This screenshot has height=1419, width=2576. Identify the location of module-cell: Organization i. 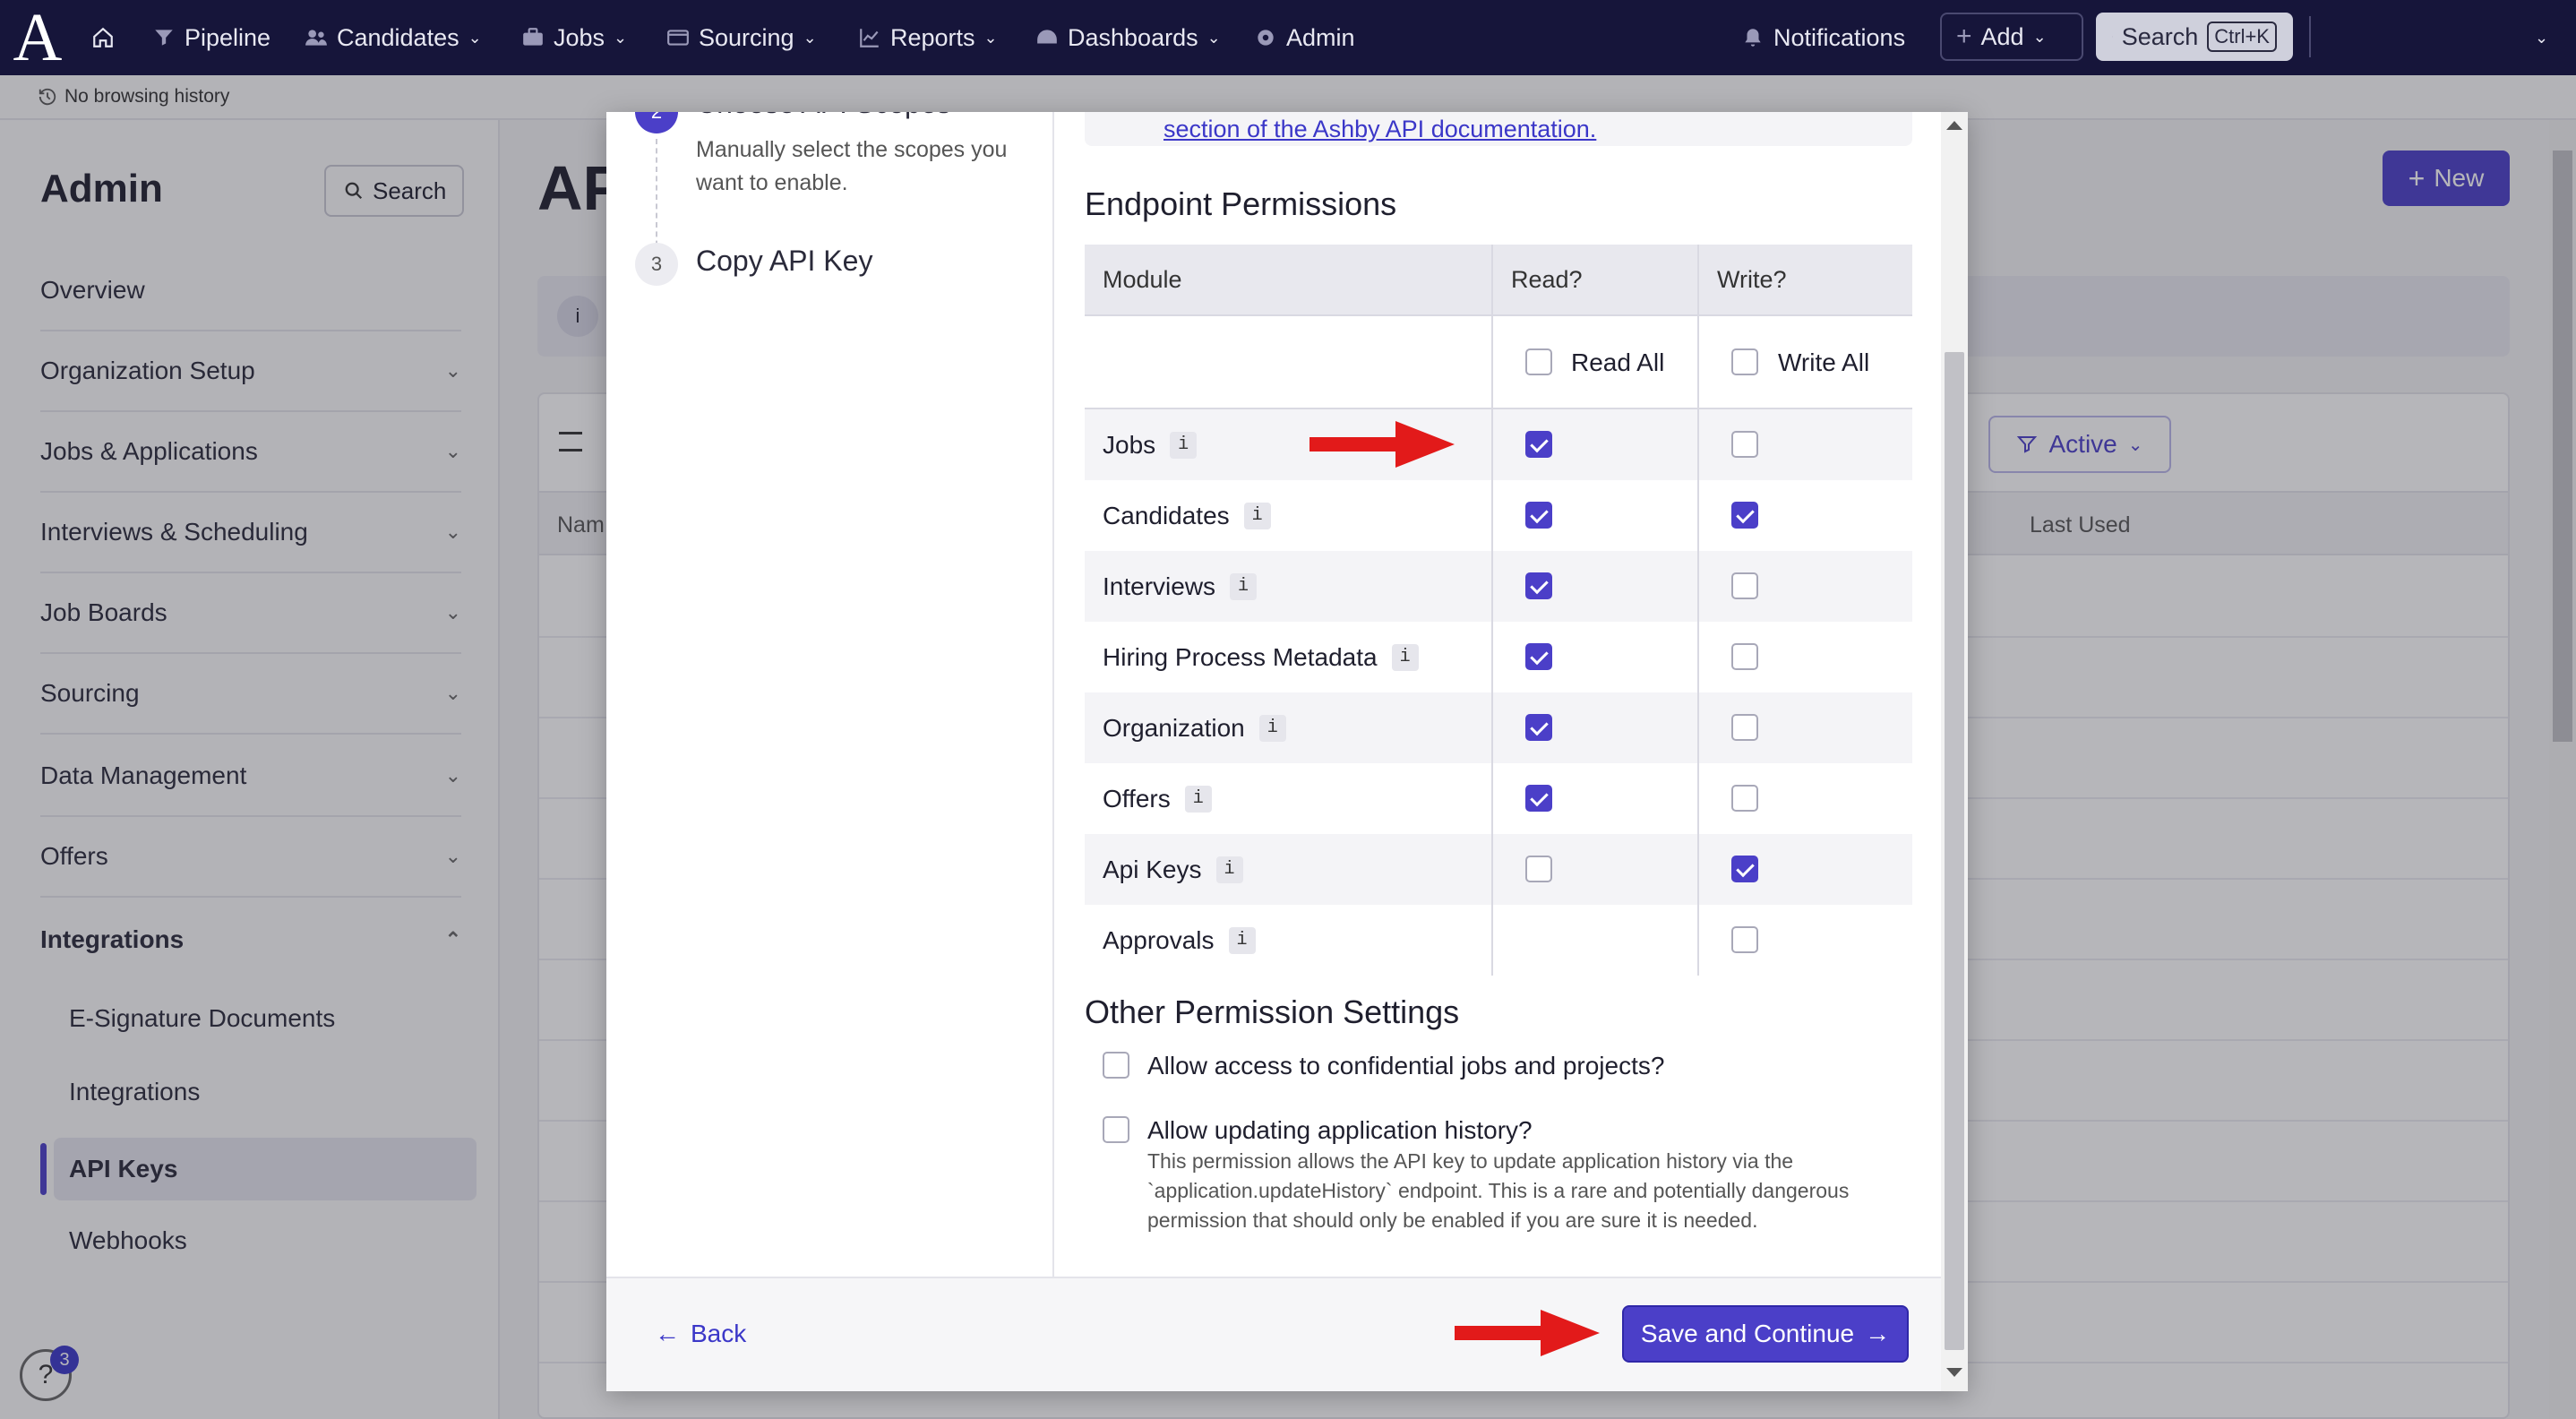
(1194, 727).